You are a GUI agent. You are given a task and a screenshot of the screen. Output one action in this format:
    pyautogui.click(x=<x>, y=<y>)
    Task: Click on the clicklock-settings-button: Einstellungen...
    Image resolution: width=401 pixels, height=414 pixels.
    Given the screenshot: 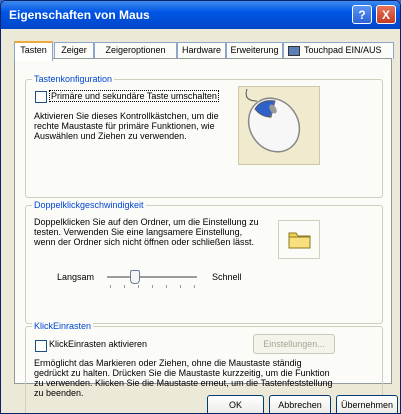 What is the action you would take?
    pyautogui.click(x=294, y=344)
    